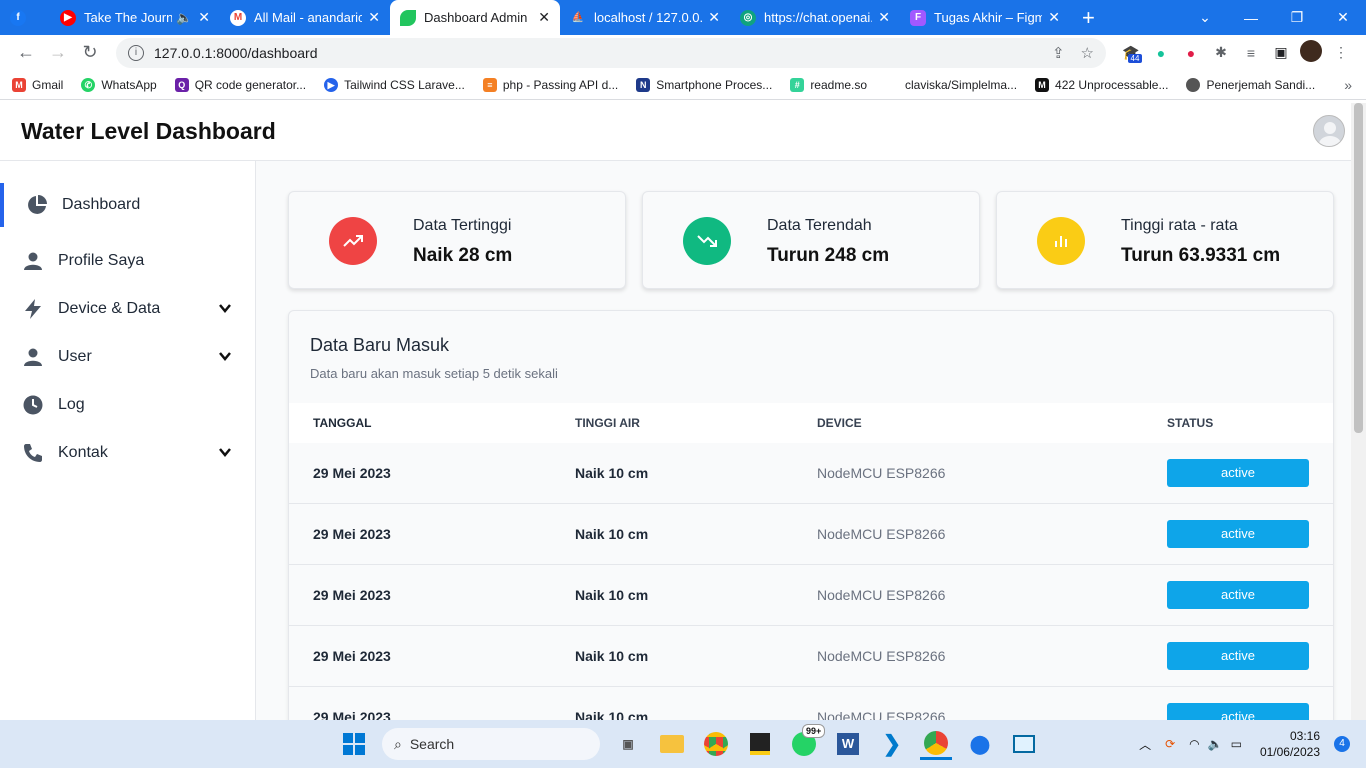 The height and width of the screenshot is (768, 1366). What do you see at coordinates (811, 423) in the screenshot?
I see `table-header: TANGGAL TINGGI AIR DEVICE STATUS` at bounding box center [811, 423].